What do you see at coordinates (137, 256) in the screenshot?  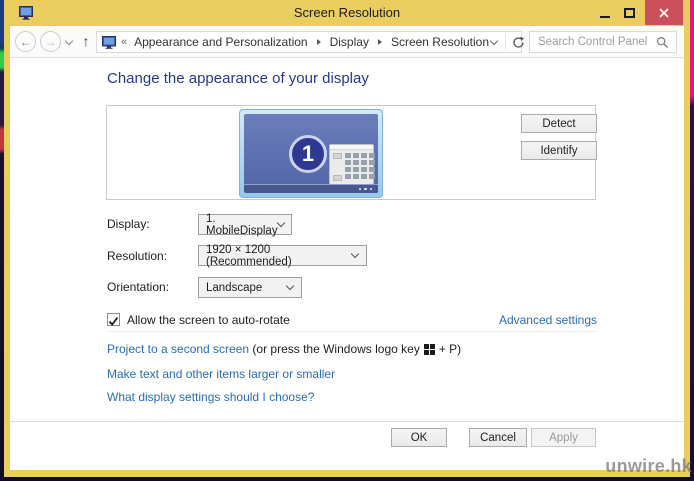 I see `resolution-label: Resolution:` at bounding box center [137, 256].